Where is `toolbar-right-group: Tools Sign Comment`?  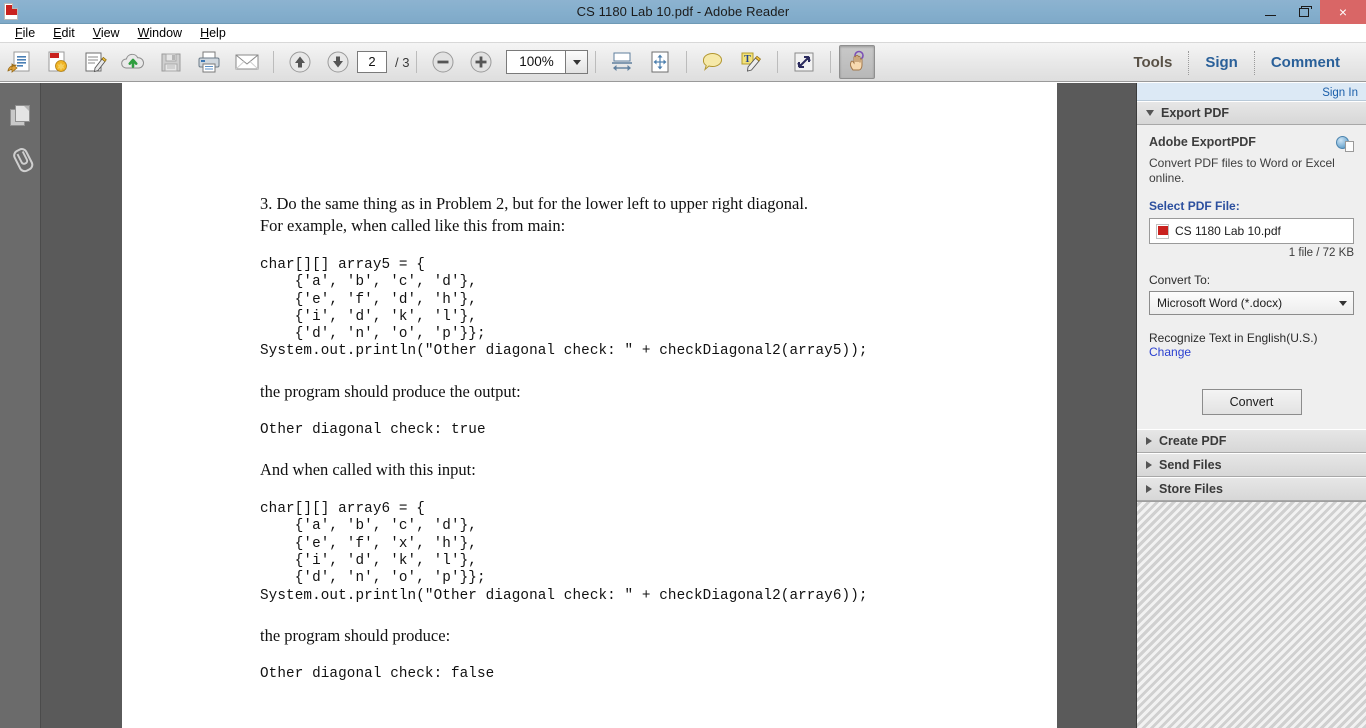
toolbar-right-group: Tools Sign Comment is located at coordinates (1241, 62).